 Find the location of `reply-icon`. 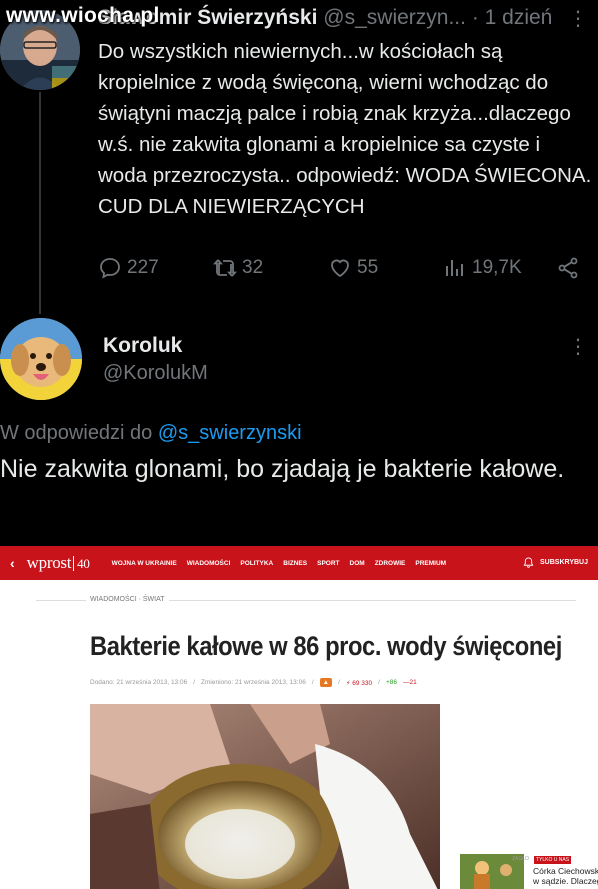

reply-icon is located at coordinates (110, 268).